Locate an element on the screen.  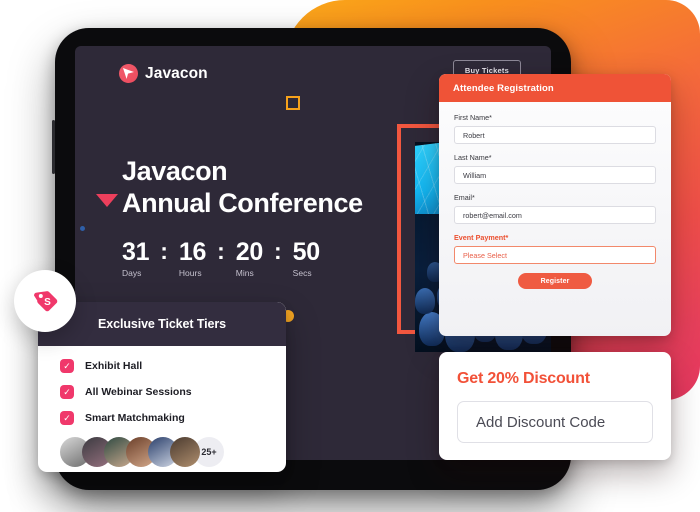
countdown-hours-value: 16 is located at coordinates (192, 251).